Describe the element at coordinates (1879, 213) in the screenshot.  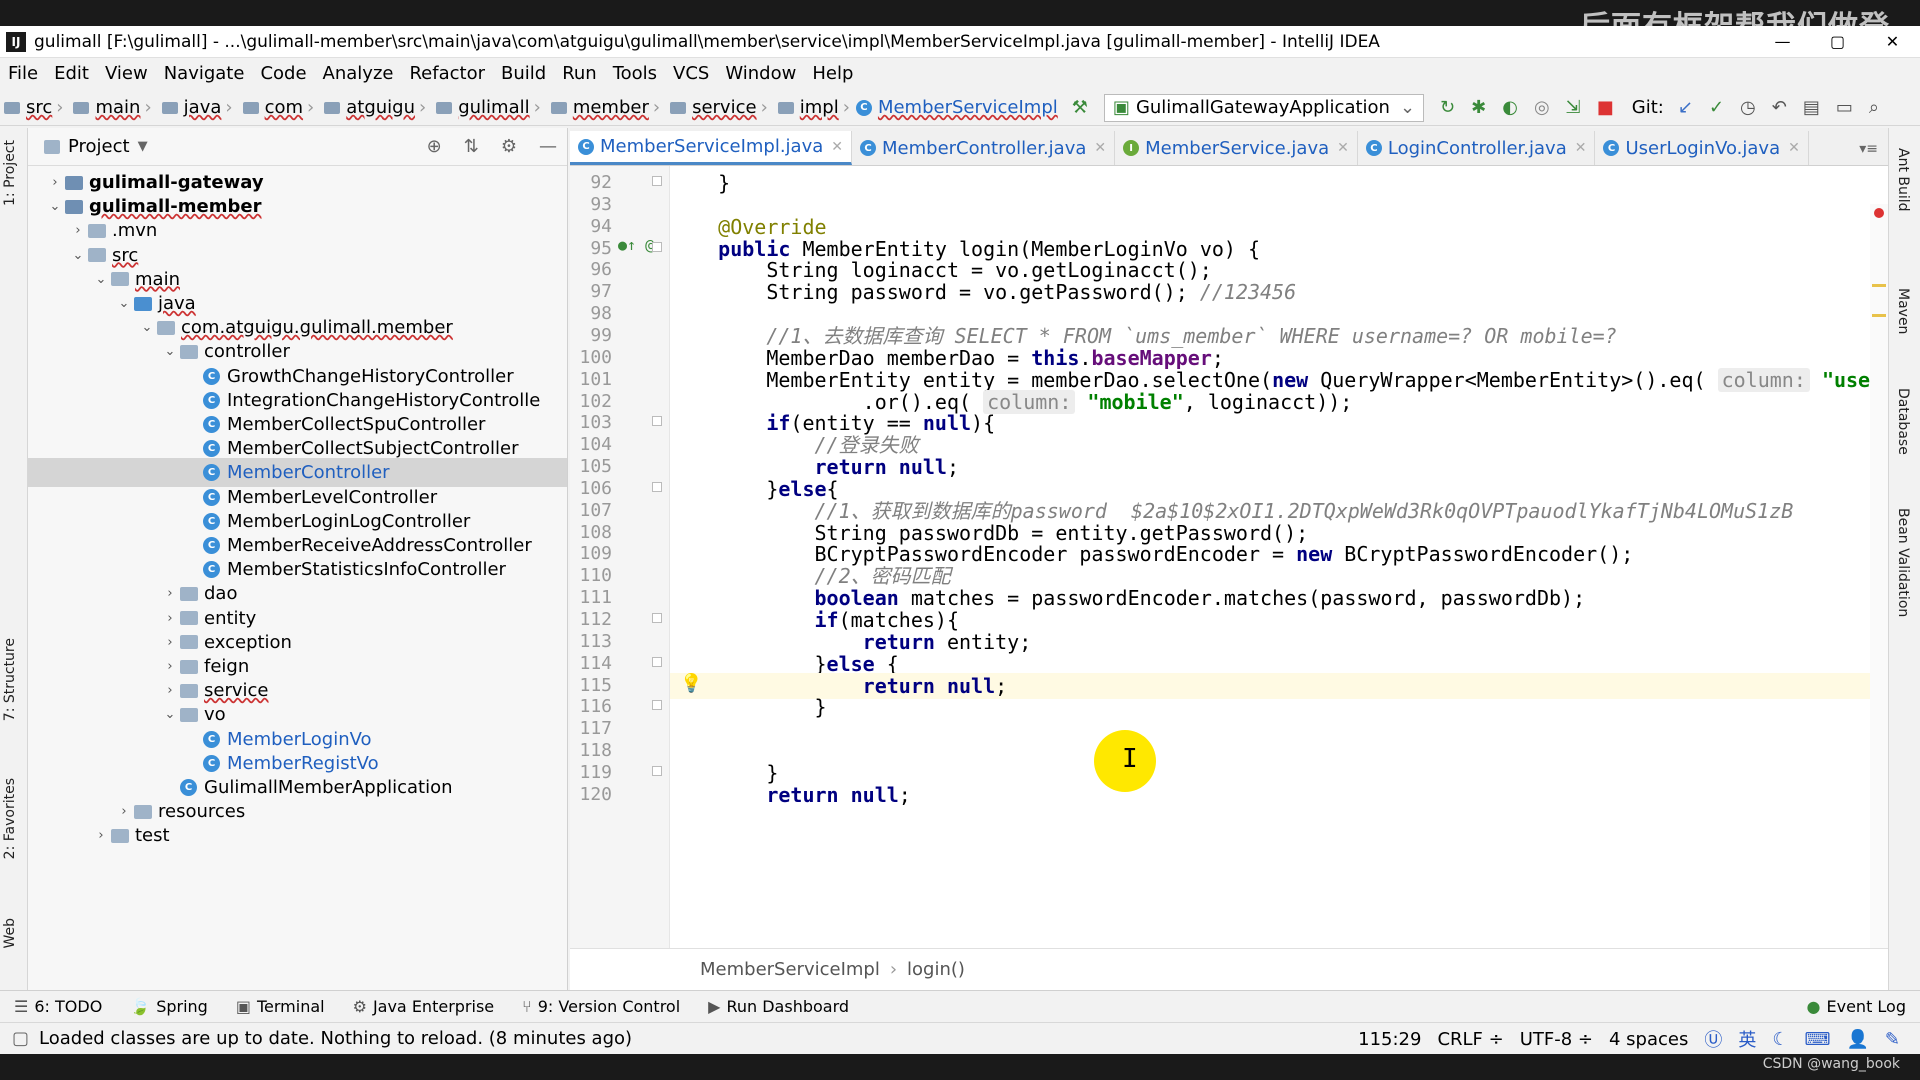
I see `error-indicator-icon` at that location.